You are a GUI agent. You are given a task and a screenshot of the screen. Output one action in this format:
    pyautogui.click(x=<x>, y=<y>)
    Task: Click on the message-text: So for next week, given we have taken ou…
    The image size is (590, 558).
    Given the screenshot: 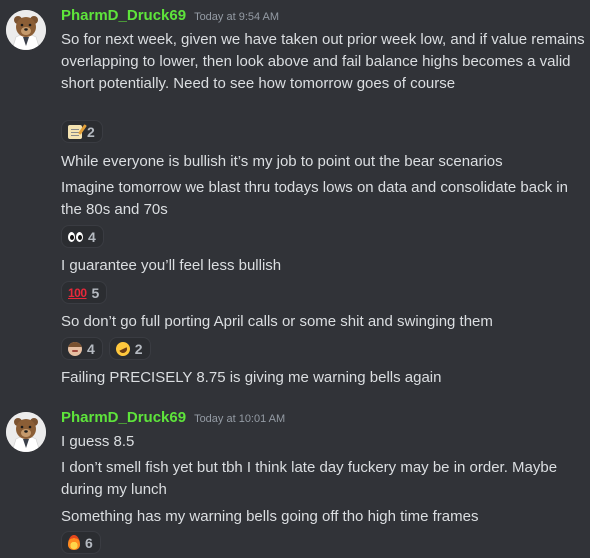 What is the action you would take?
    pyautogui.click(x=323, y=61)
    